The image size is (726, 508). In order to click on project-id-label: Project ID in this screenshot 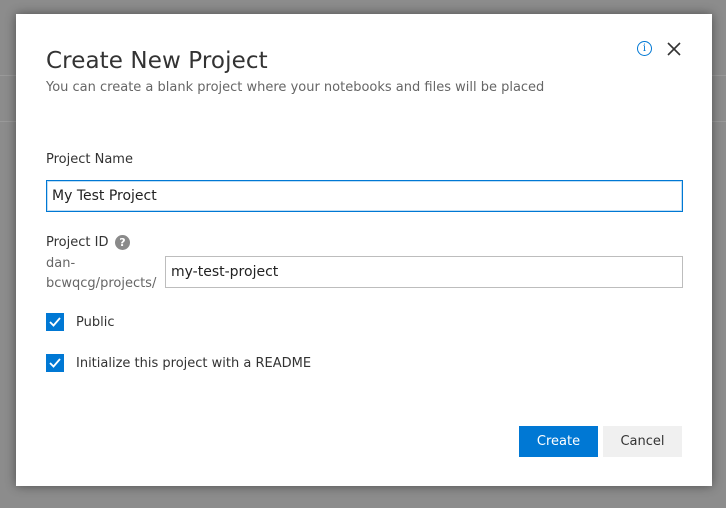, I will do `click(77, 242)`.